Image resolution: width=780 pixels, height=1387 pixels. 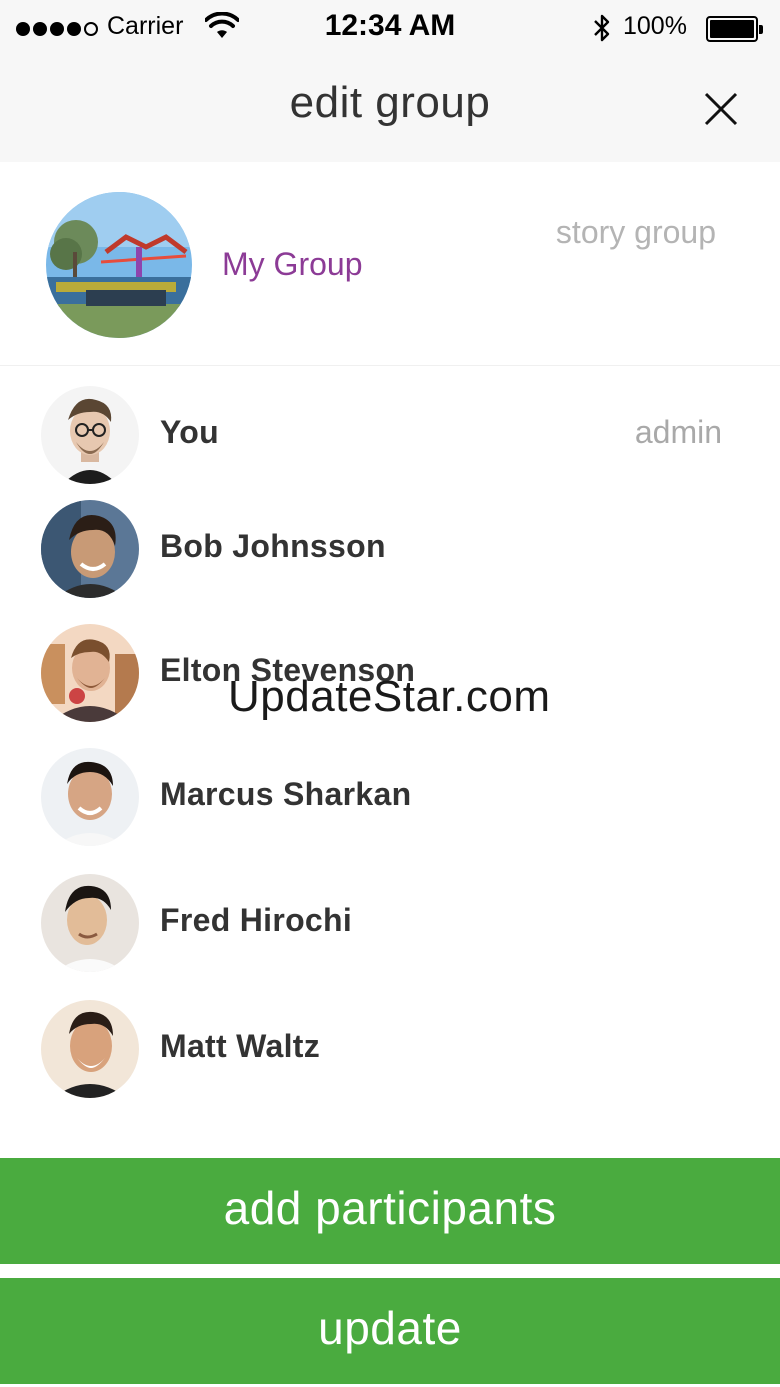 What do you see at coordinates (734, 29) in the screenshot?
I see `battery-icon` at bounding box center [734, 29].